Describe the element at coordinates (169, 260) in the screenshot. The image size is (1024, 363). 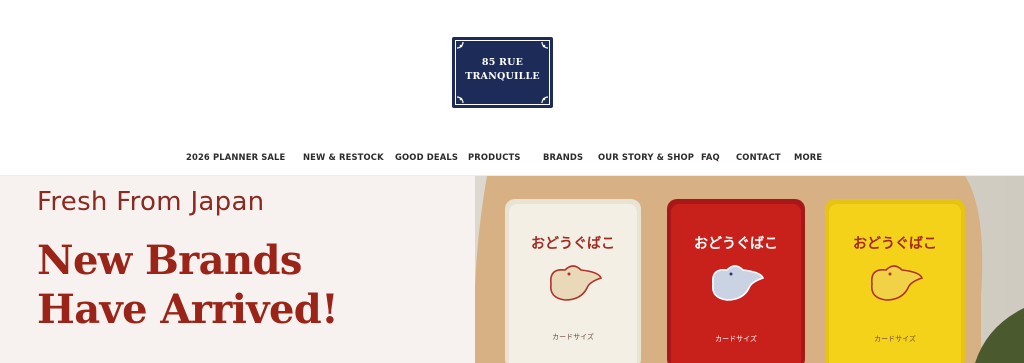
I see `hero-title-line-1: New Brands` at that location.